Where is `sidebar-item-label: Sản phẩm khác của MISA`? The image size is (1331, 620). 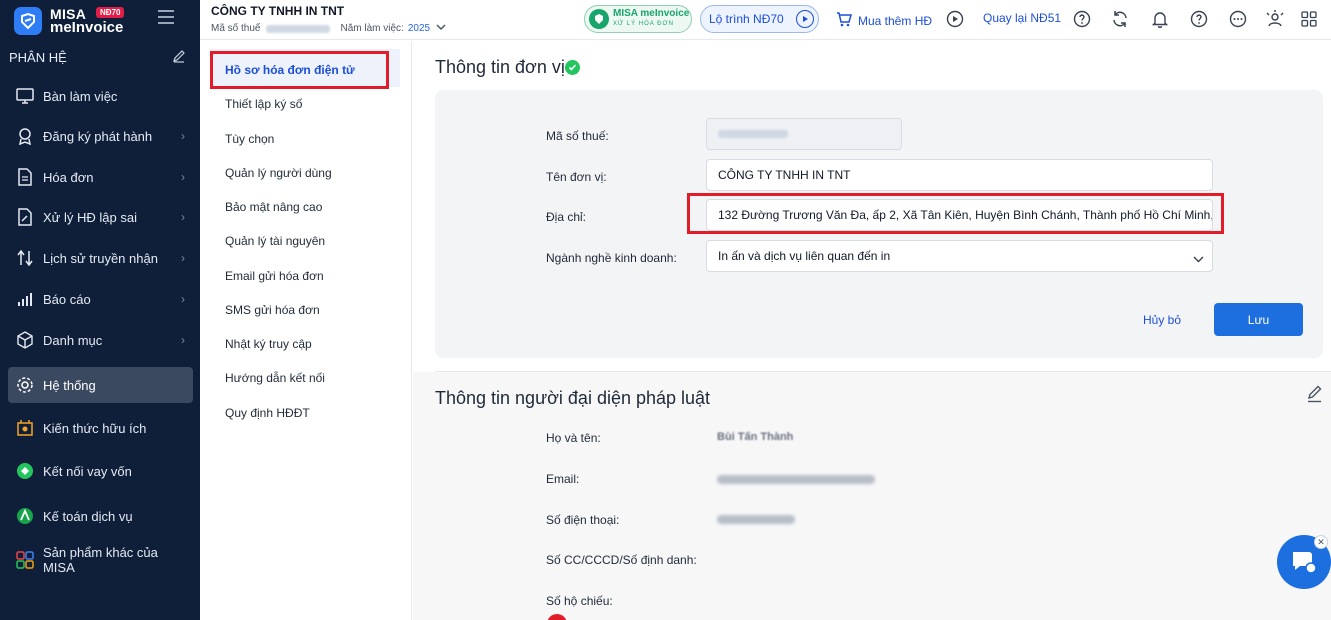 sidebar-item-label: Sản phẩm khác của MISA is located at coordinates (100, 560).